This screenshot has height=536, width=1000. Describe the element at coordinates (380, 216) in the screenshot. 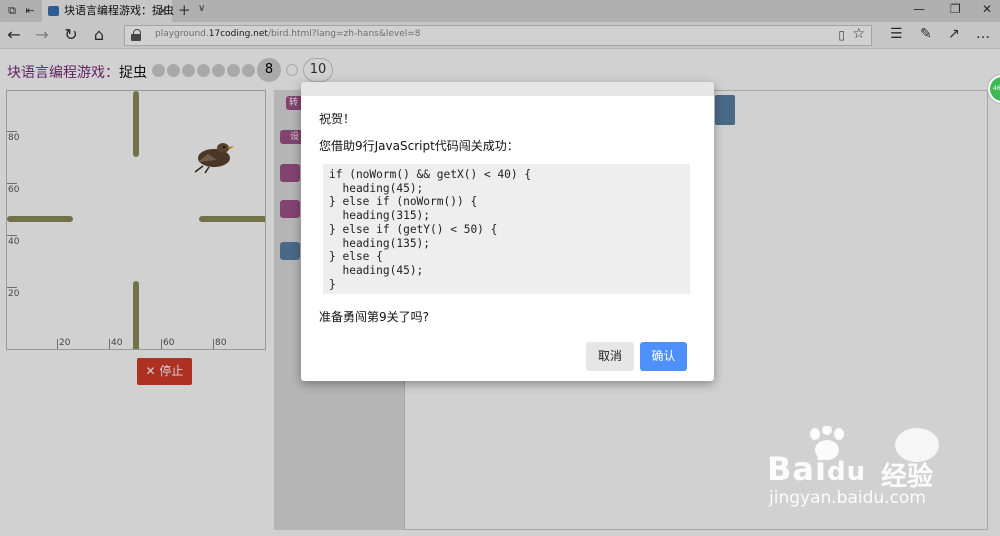

I see `code-line: heading(315);` at that location.